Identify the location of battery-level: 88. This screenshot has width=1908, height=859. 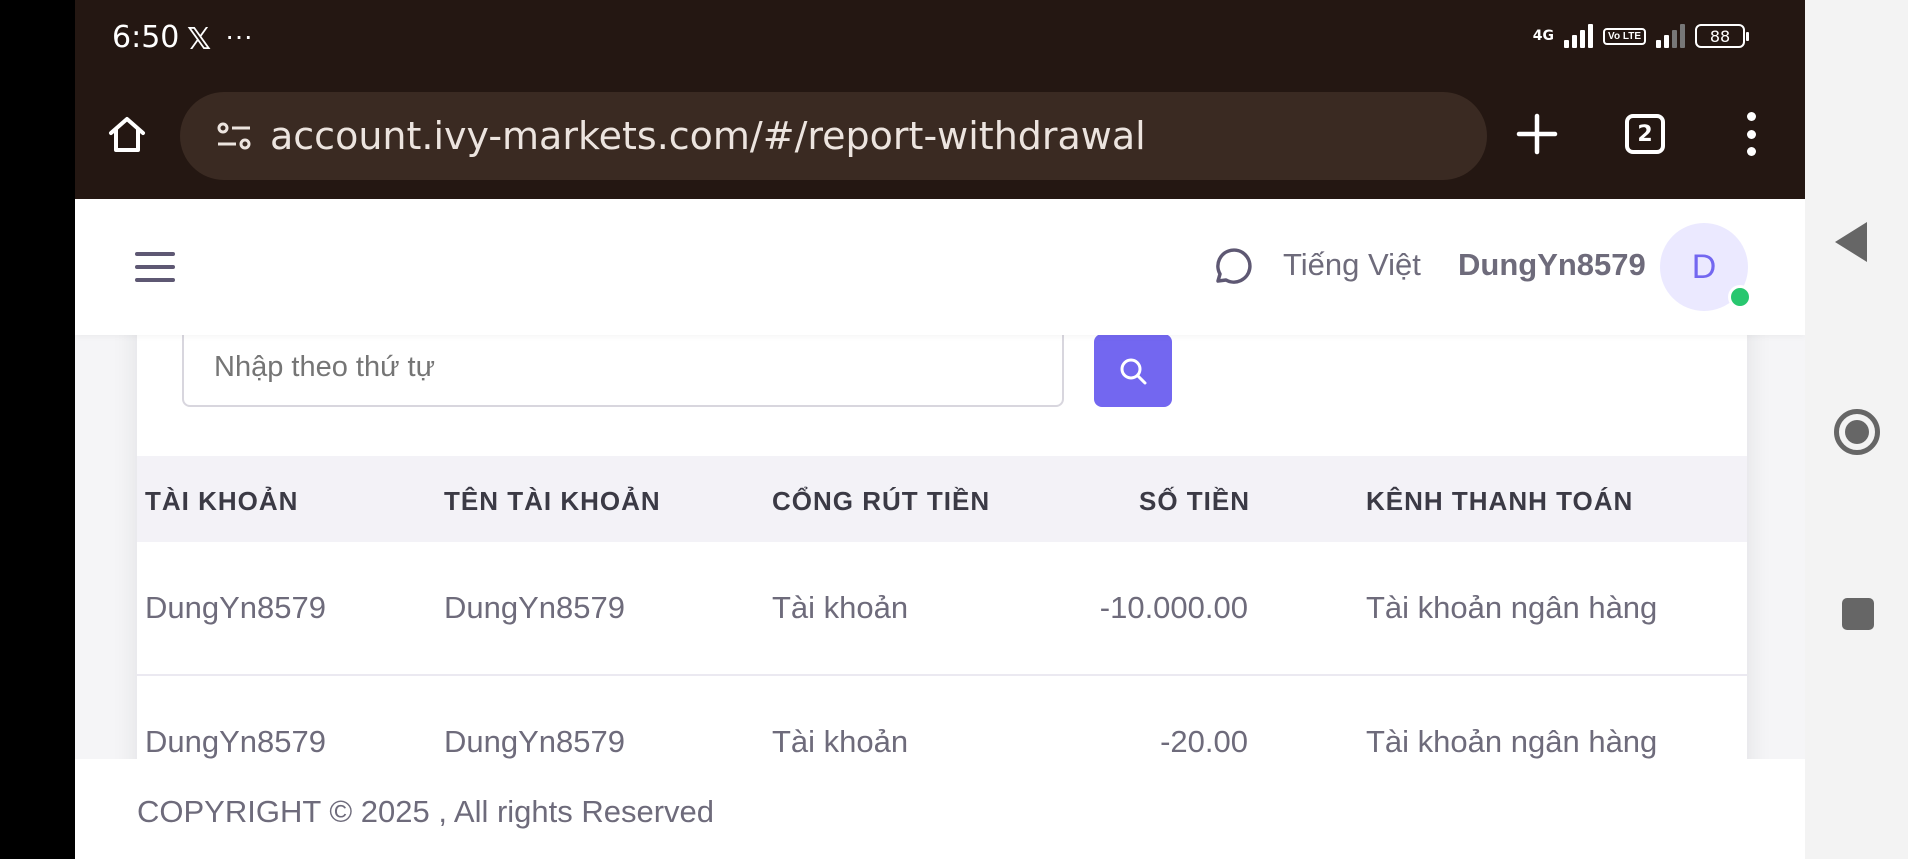
(1720, 36).